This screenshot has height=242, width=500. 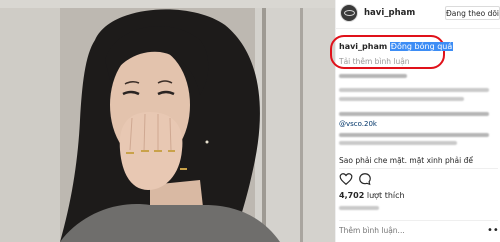 What do you see at coordinates (352, 195) in the screenshot?
I see `like-count-number: 4,702` at bounding box center [352, 195].